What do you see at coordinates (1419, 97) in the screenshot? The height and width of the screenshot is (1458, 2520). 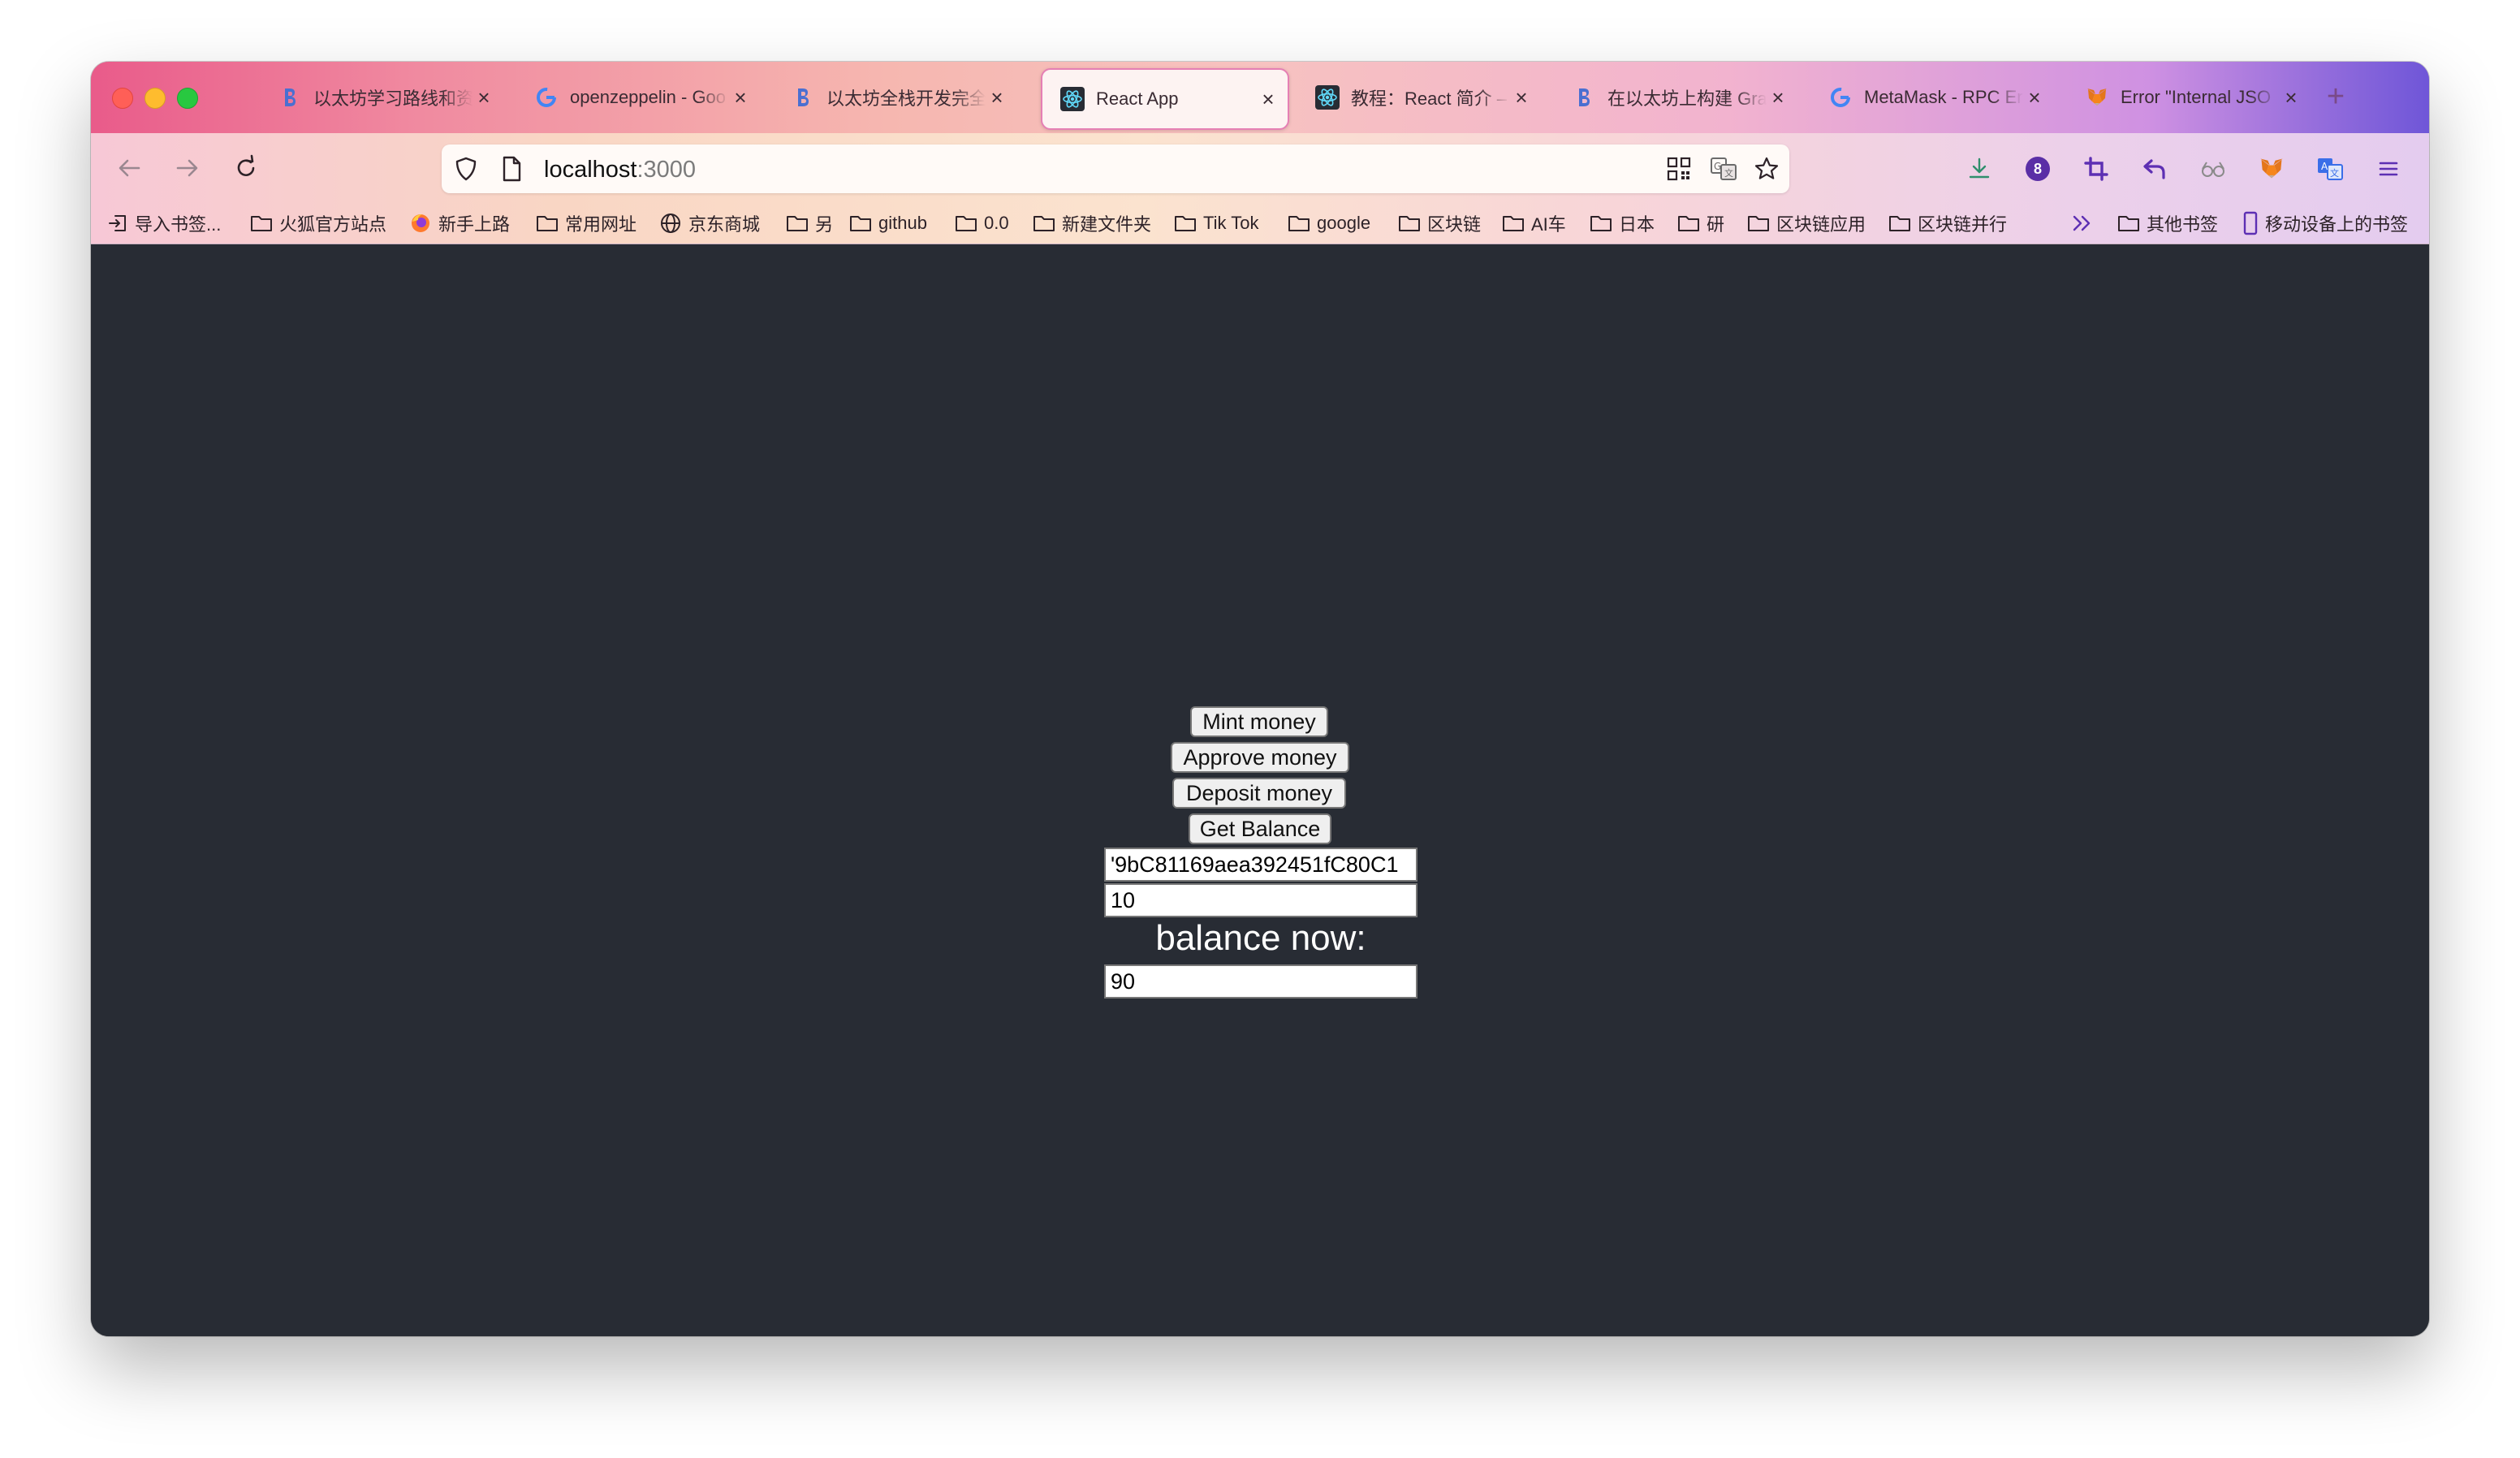 I see `tab-4: 教程：React 简介 – ×` at bounding box center [1419, 97].